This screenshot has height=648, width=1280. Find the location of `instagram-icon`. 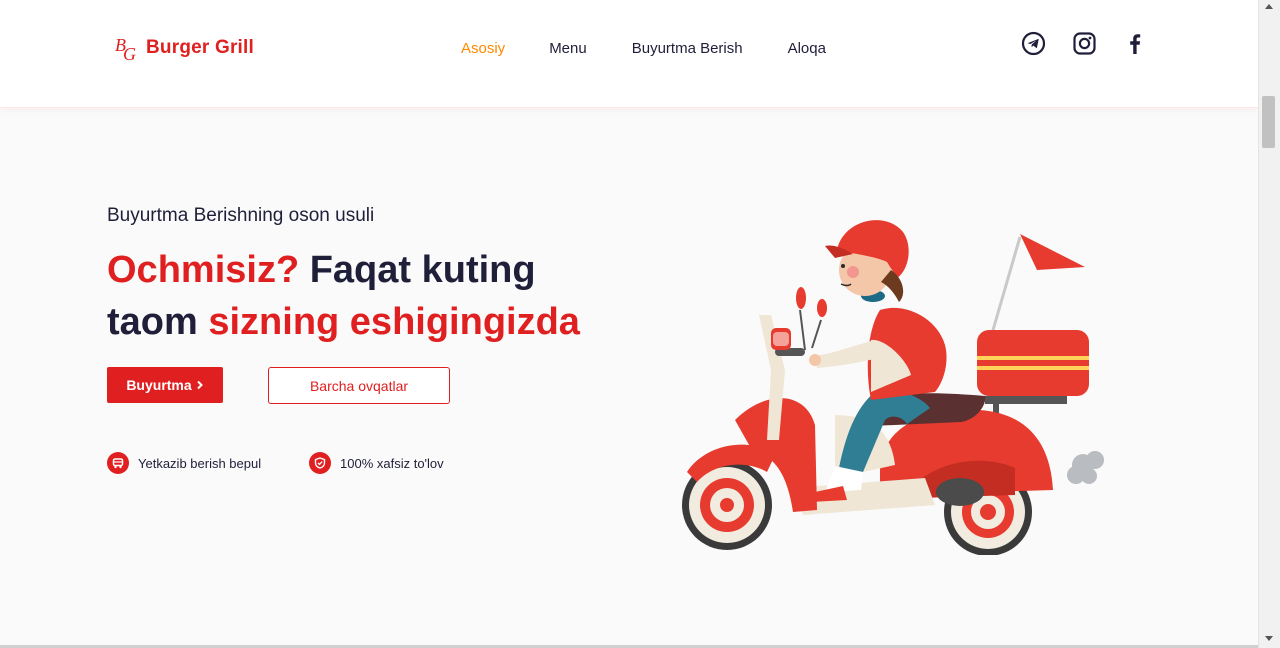

instagram-icon is located at coordinates (1084, 43).